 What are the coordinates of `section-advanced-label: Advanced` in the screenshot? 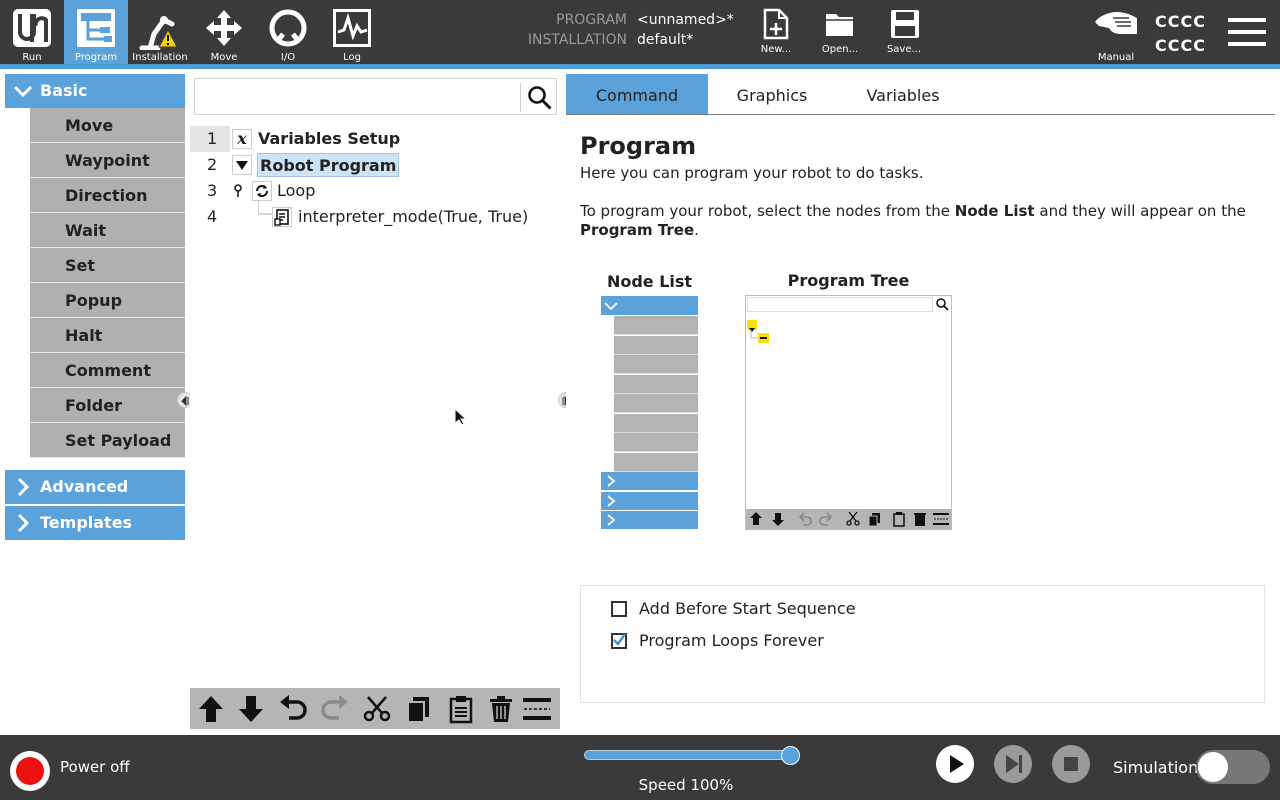 It's located at (84, 486).